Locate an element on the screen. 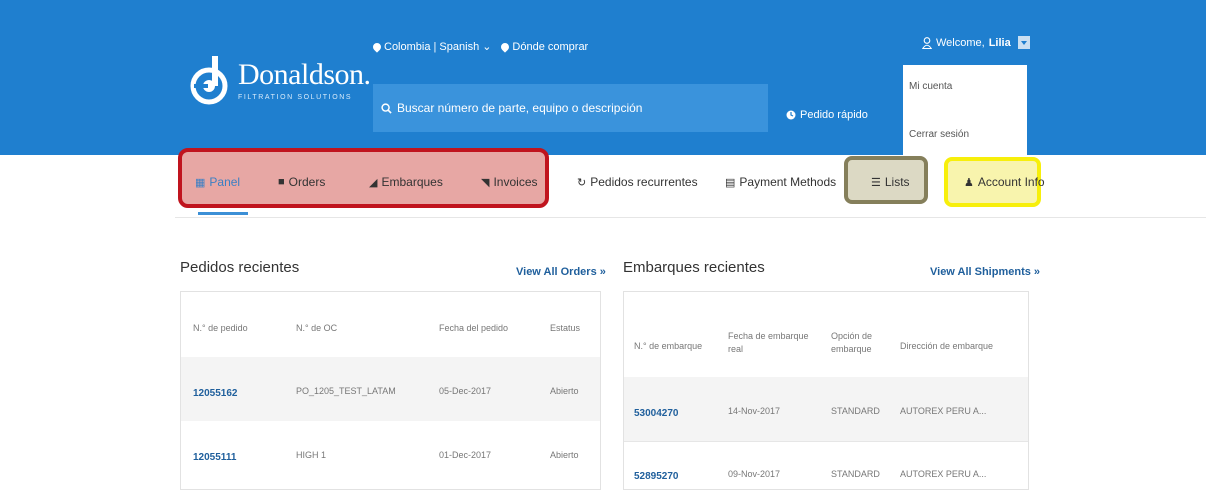 Image resolution: width=1206 pixels, height=490 pixels. active-tab-indicator is located at coordinates (223, 213).